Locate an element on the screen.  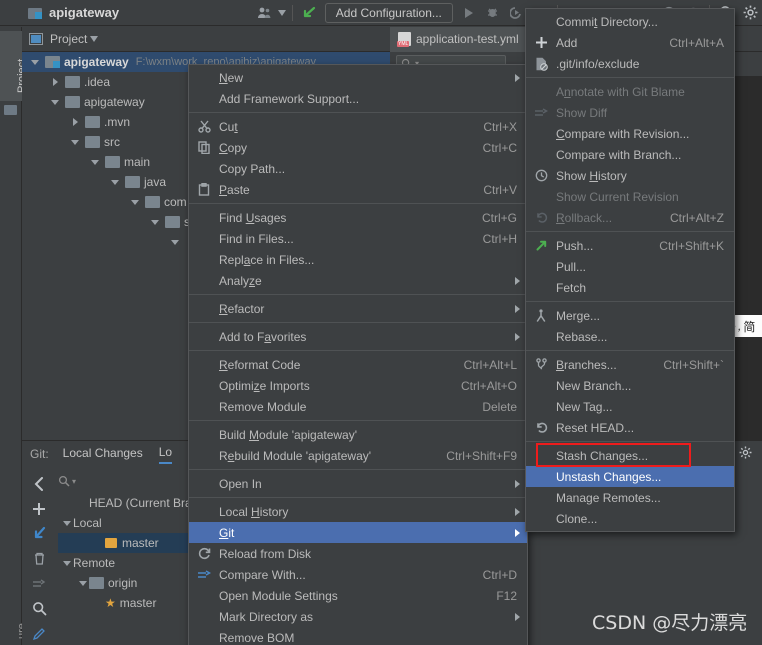
run-icon is located at coordinates (469, 13).